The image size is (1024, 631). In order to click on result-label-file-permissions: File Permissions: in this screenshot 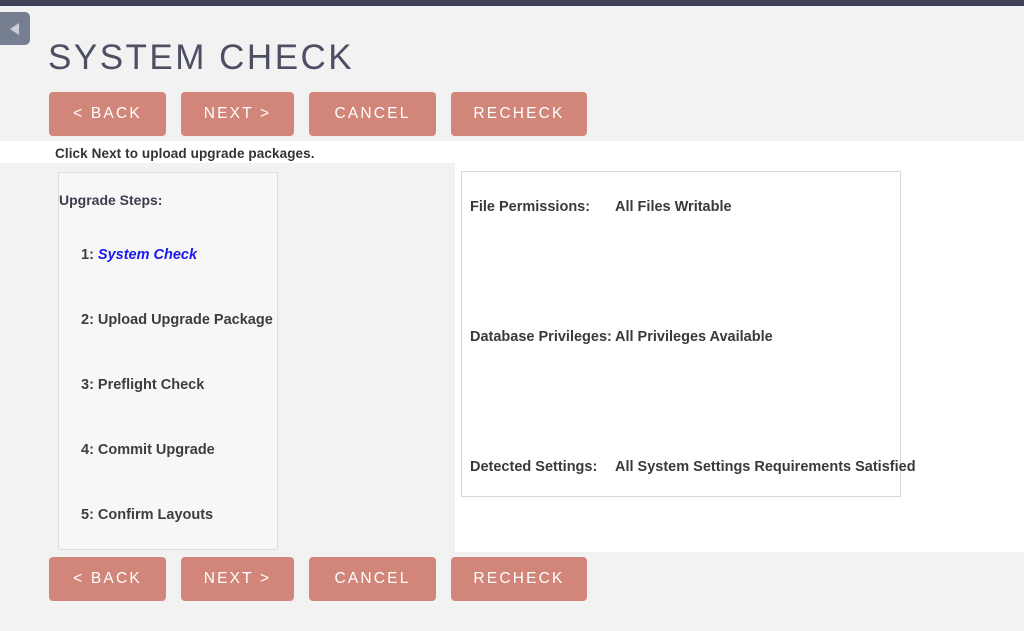, I will do `click(530, 207)`.